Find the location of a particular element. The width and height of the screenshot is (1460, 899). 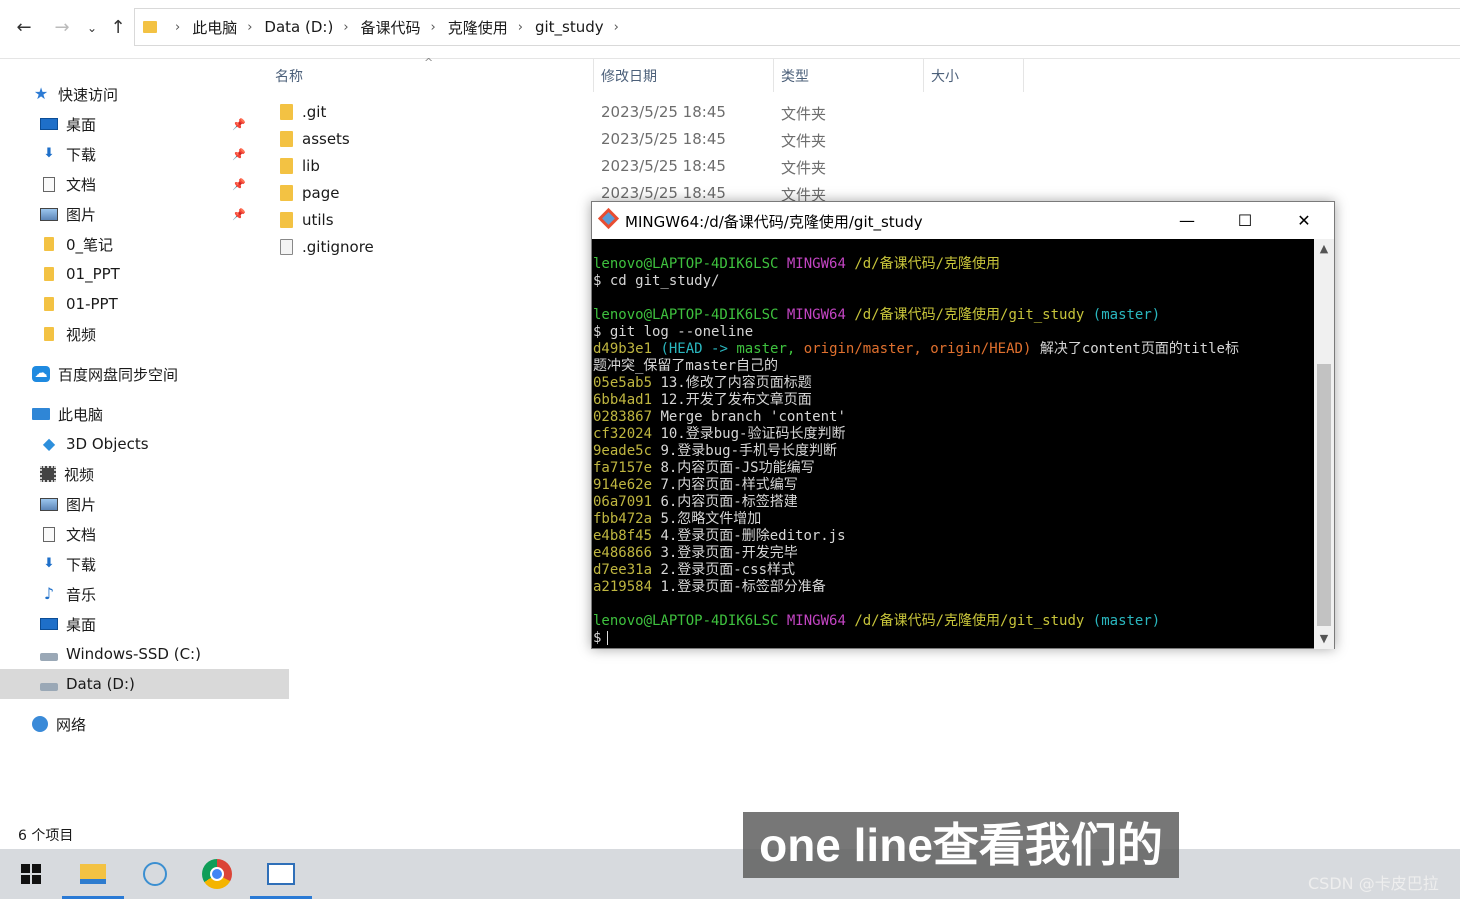

up-button: ↑ is located at coordinates (118, 28).